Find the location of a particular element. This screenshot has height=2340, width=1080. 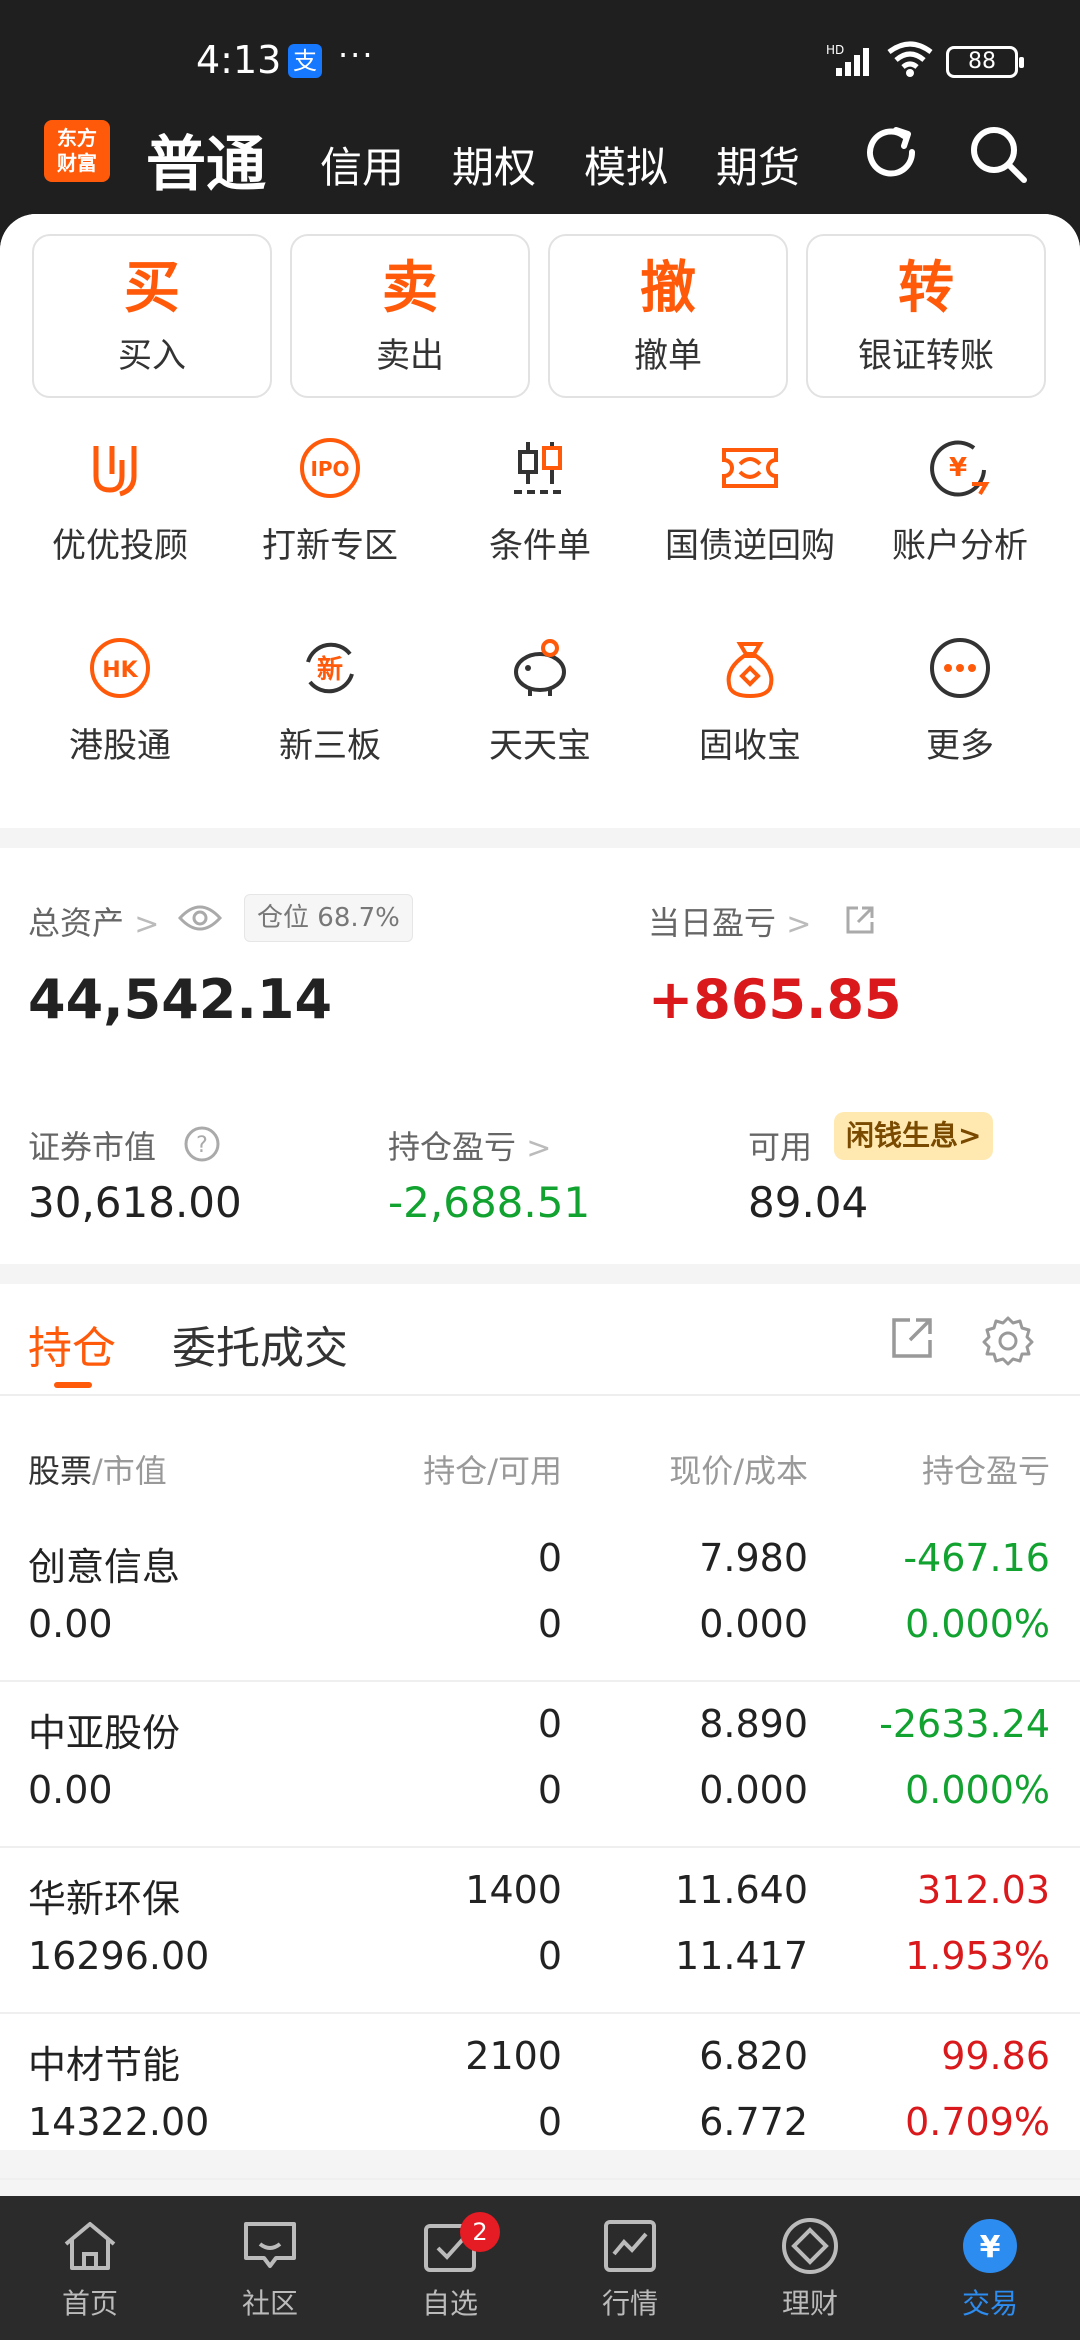

svg-text: 新 is located at coordinates (330, 669).